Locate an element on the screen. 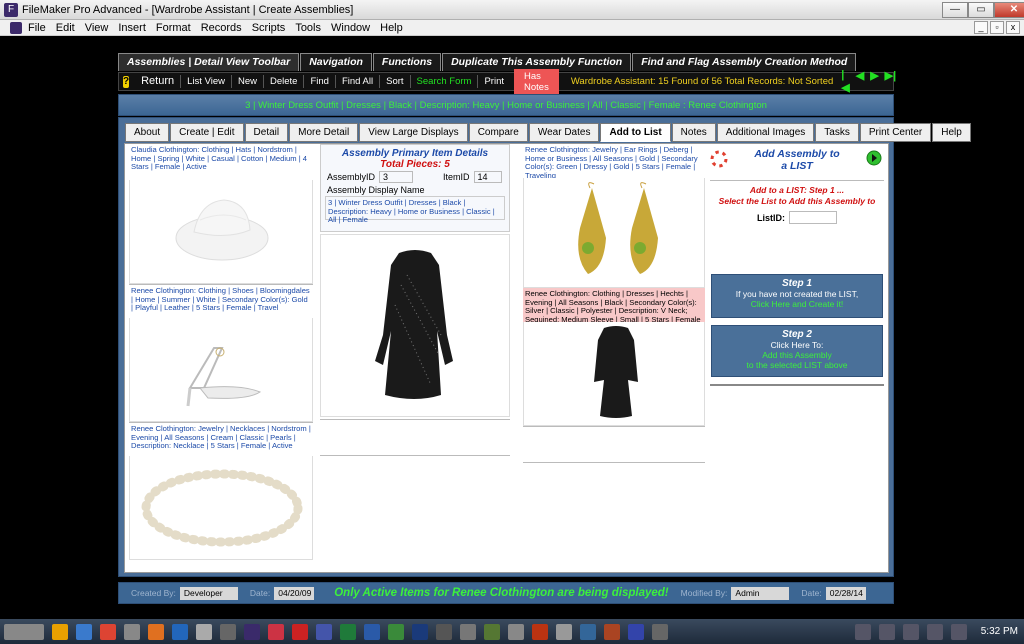  minimize-button: — is located at coordinates (955, 10).